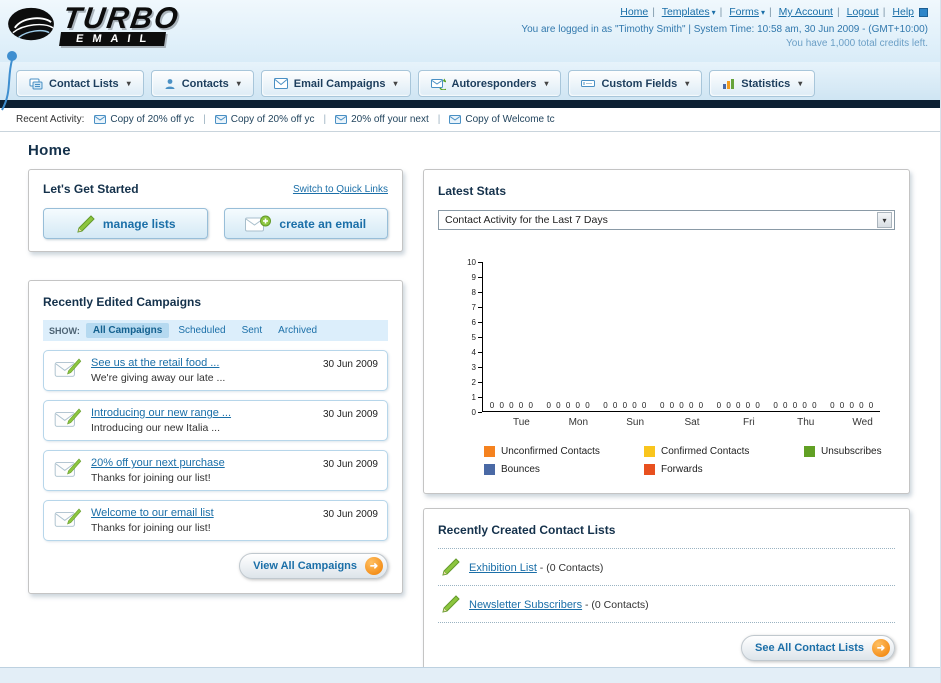 This screenshot has height=683, width=941. What do you see at coordinates (127, 330) in the screenshot?
I see `filter-all-campaigns: All Campaigns` at bounding box center [127, 330].